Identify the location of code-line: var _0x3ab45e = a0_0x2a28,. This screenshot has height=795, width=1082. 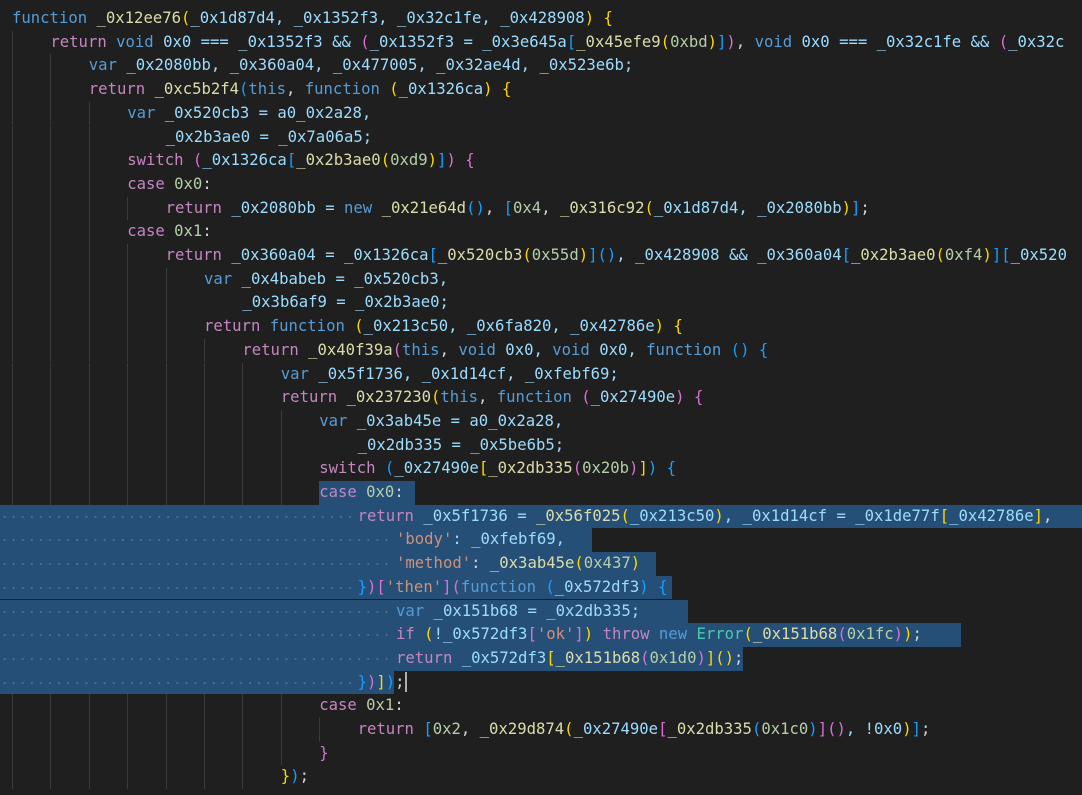
(541, 421).